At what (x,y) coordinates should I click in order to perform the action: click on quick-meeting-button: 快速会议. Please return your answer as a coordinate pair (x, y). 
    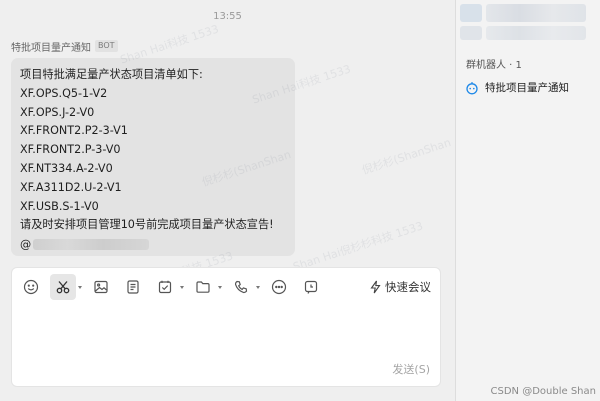
    Looking at the image, I should click on (400, 287).